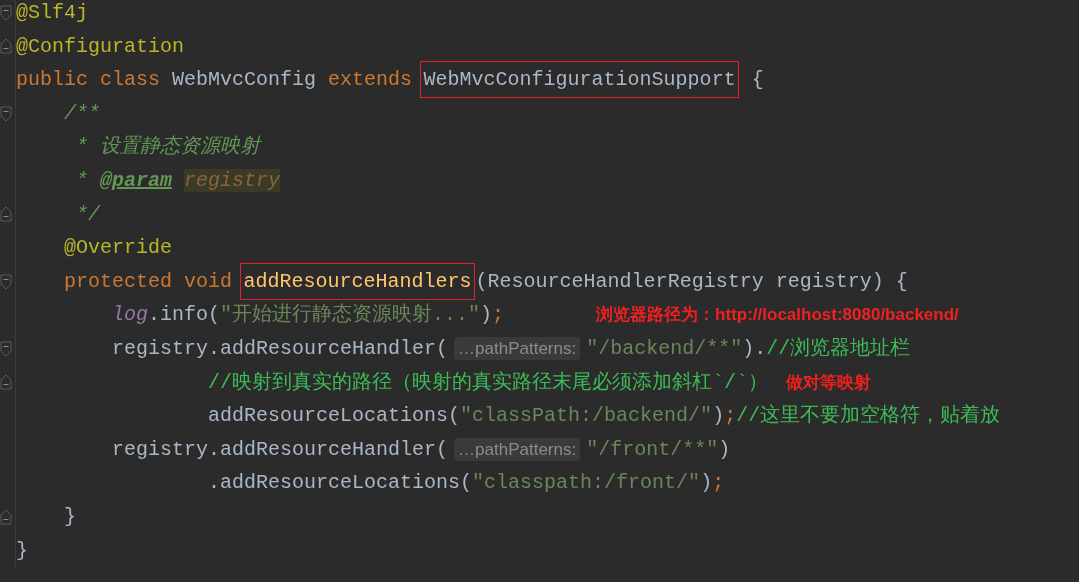 This screenshot has width=1079, height=582. What do you see at coordinates (462, 281) in the screenshot?
I see `code-line: protected void addResourceHandlers (ResourceHandlerRegistry registry) {` at bounding box center [462, 281].